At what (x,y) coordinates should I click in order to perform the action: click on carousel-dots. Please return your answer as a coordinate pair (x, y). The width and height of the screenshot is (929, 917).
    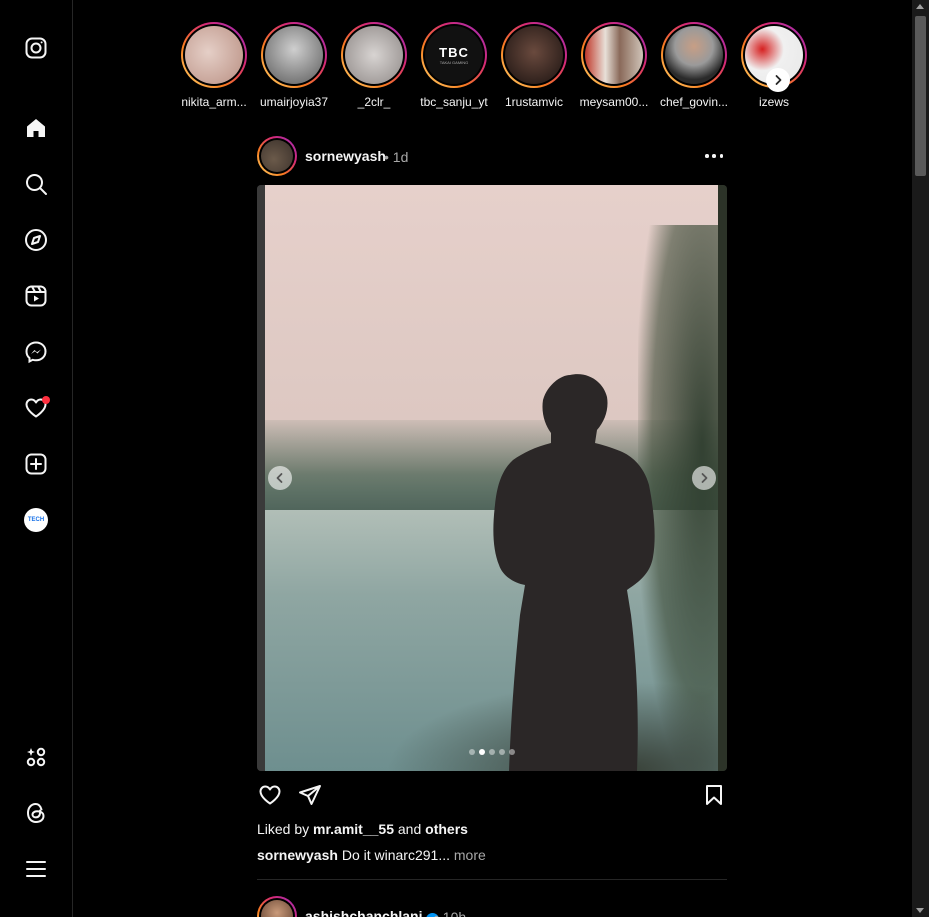
    Looking at the image, I should click on (492, 752).